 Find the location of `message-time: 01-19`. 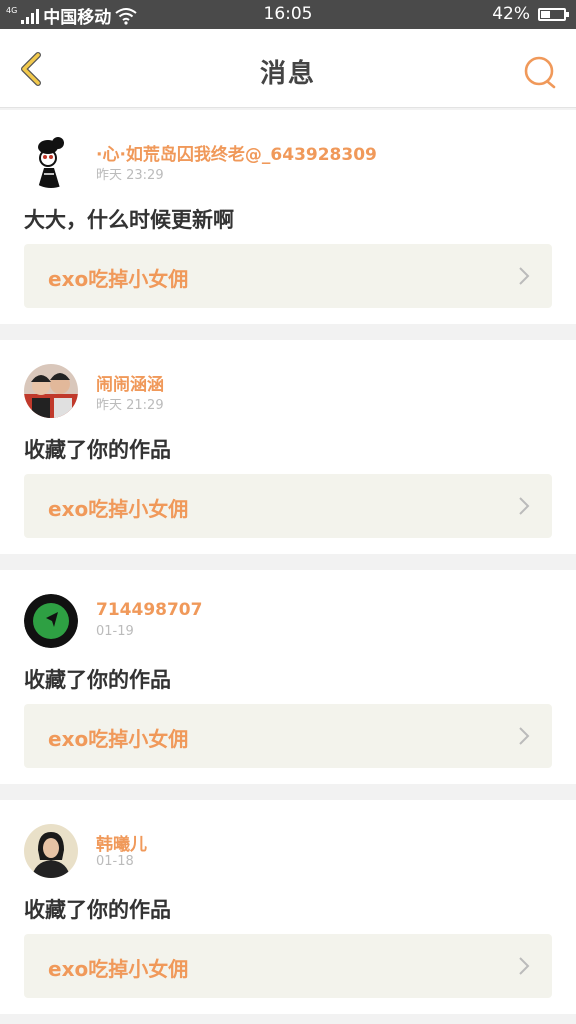

message-time: 01-19 is located at coordinates (115, 631).